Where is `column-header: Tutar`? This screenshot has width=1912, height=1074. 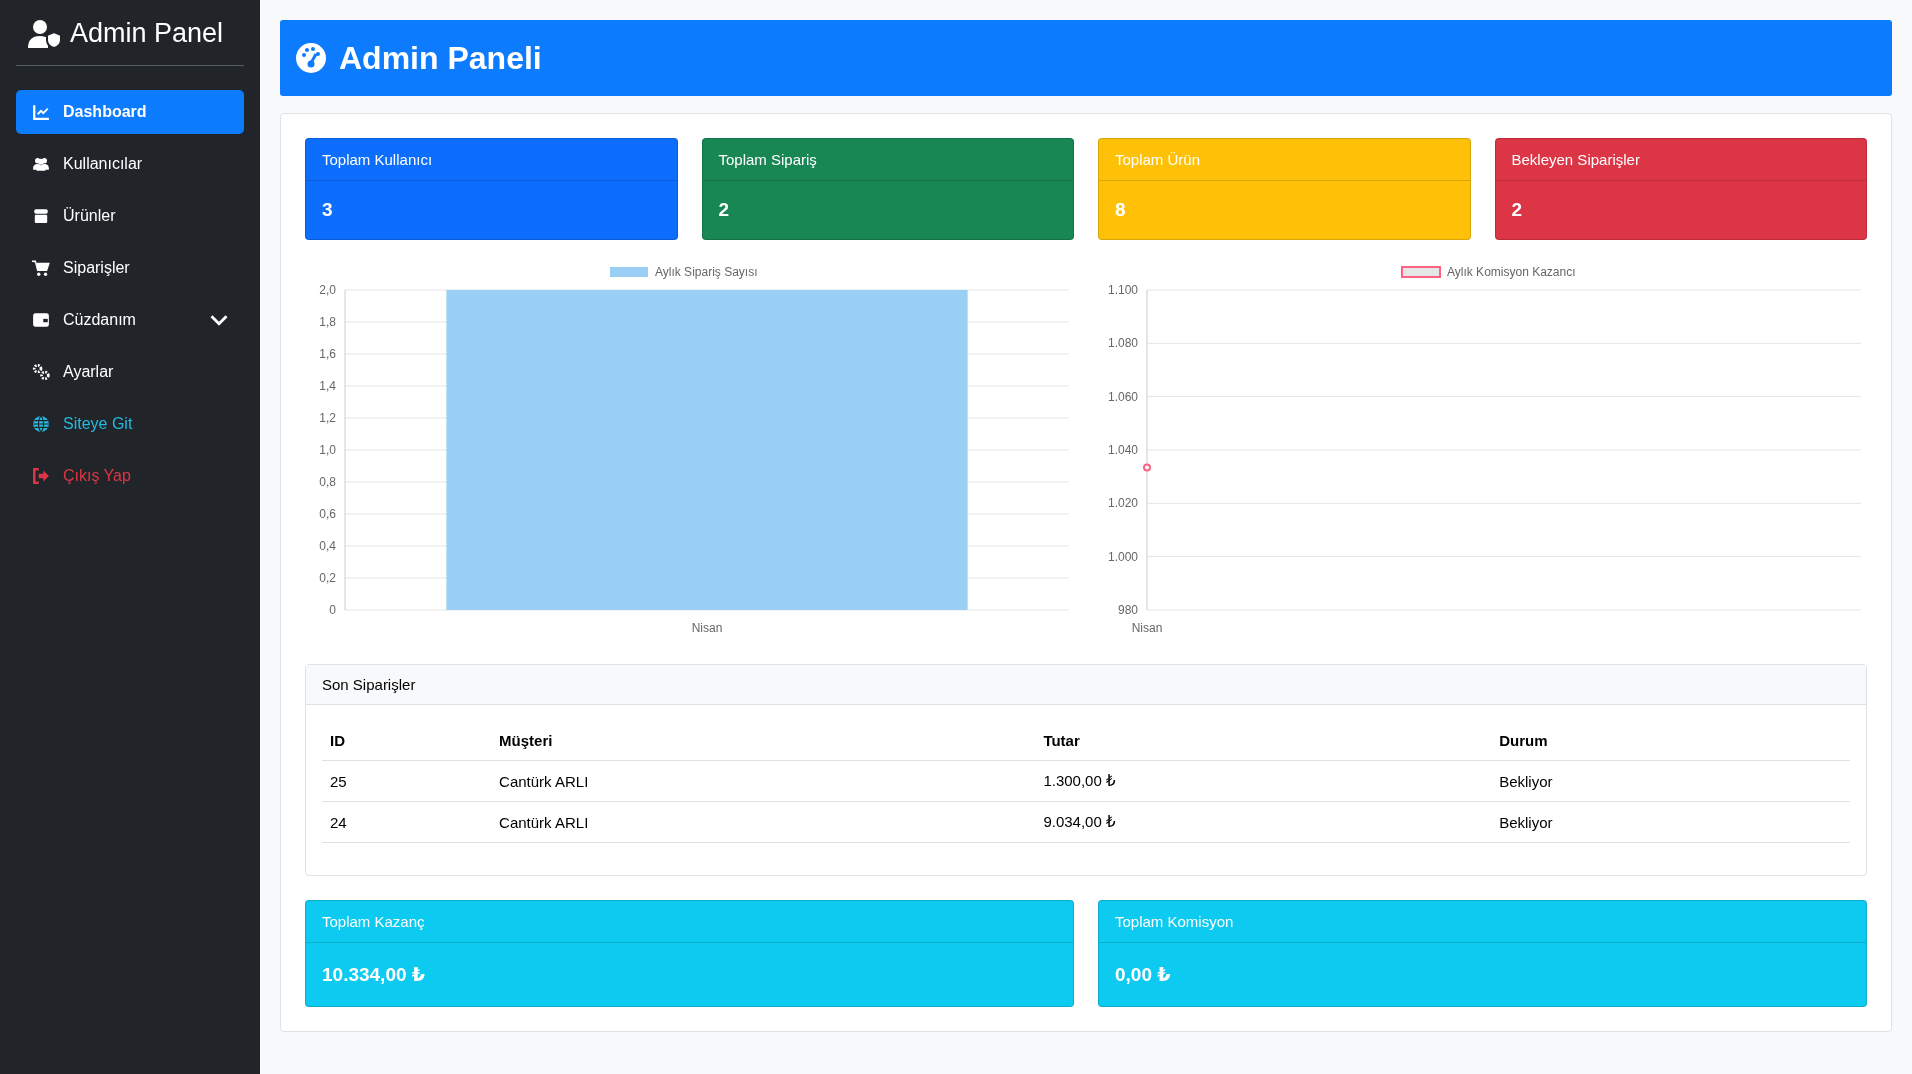
column-header: Tutar is located at coordinates (1263, 741).